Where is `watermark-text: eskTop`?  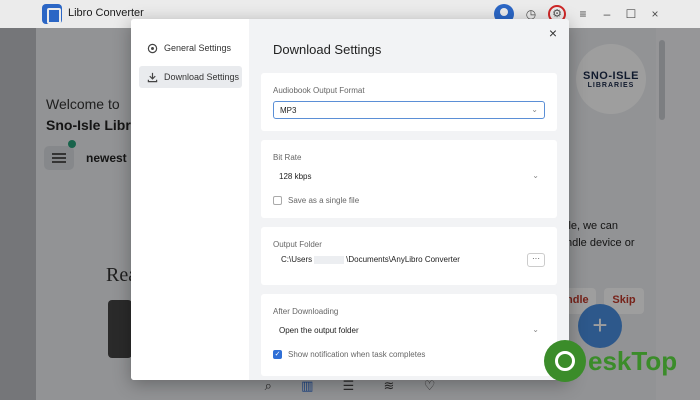 watermark-text: eskTop is located at coordinates (633, 360).